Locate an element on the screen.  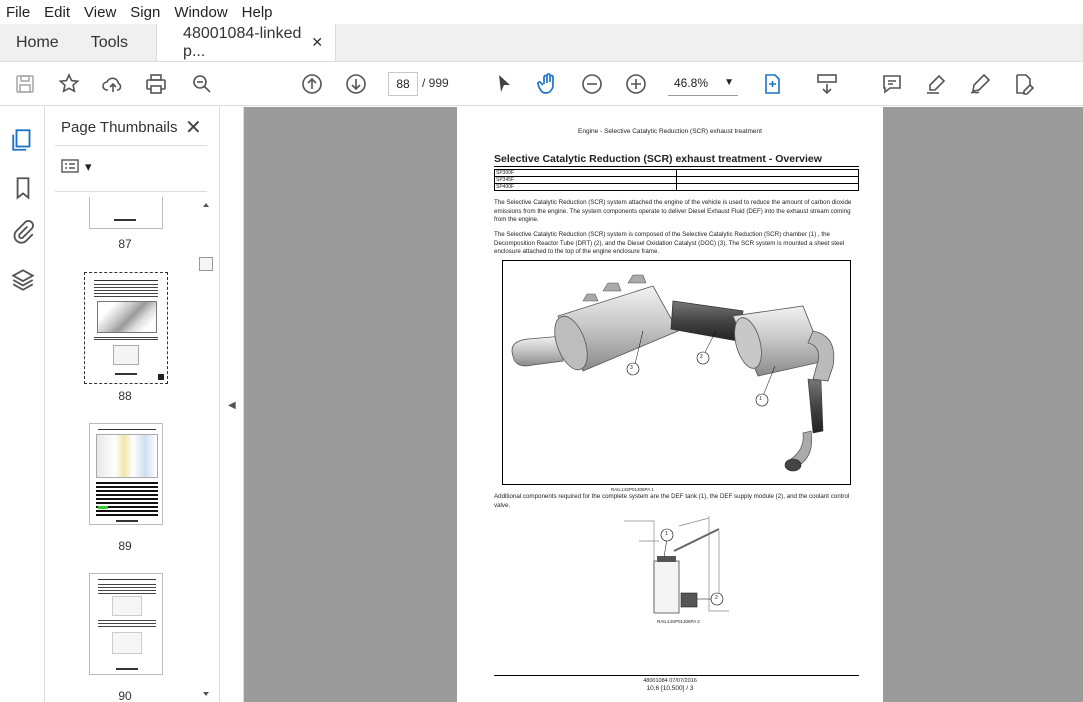
menu-window: Window is located at coordinates (200, 12).